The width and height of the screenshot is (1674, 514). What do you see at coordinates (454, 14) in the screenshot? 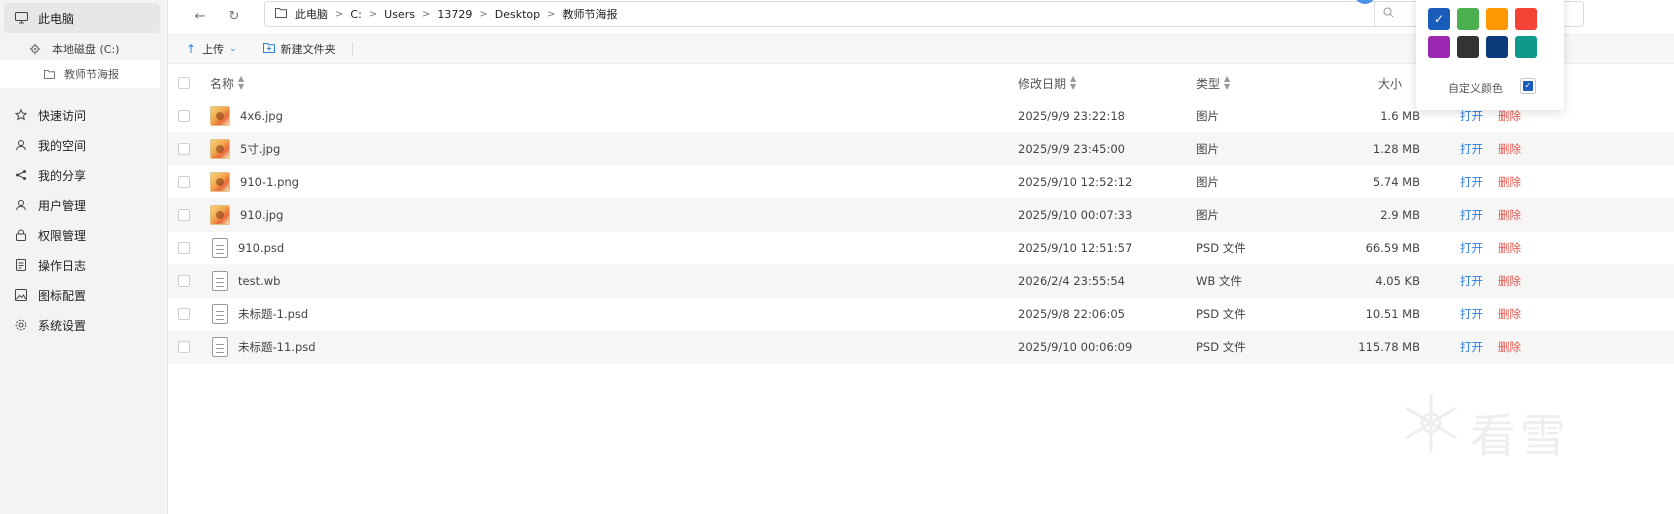
I see `breadcrumb-user-folder: 13729` at bounding box center [454, 14].